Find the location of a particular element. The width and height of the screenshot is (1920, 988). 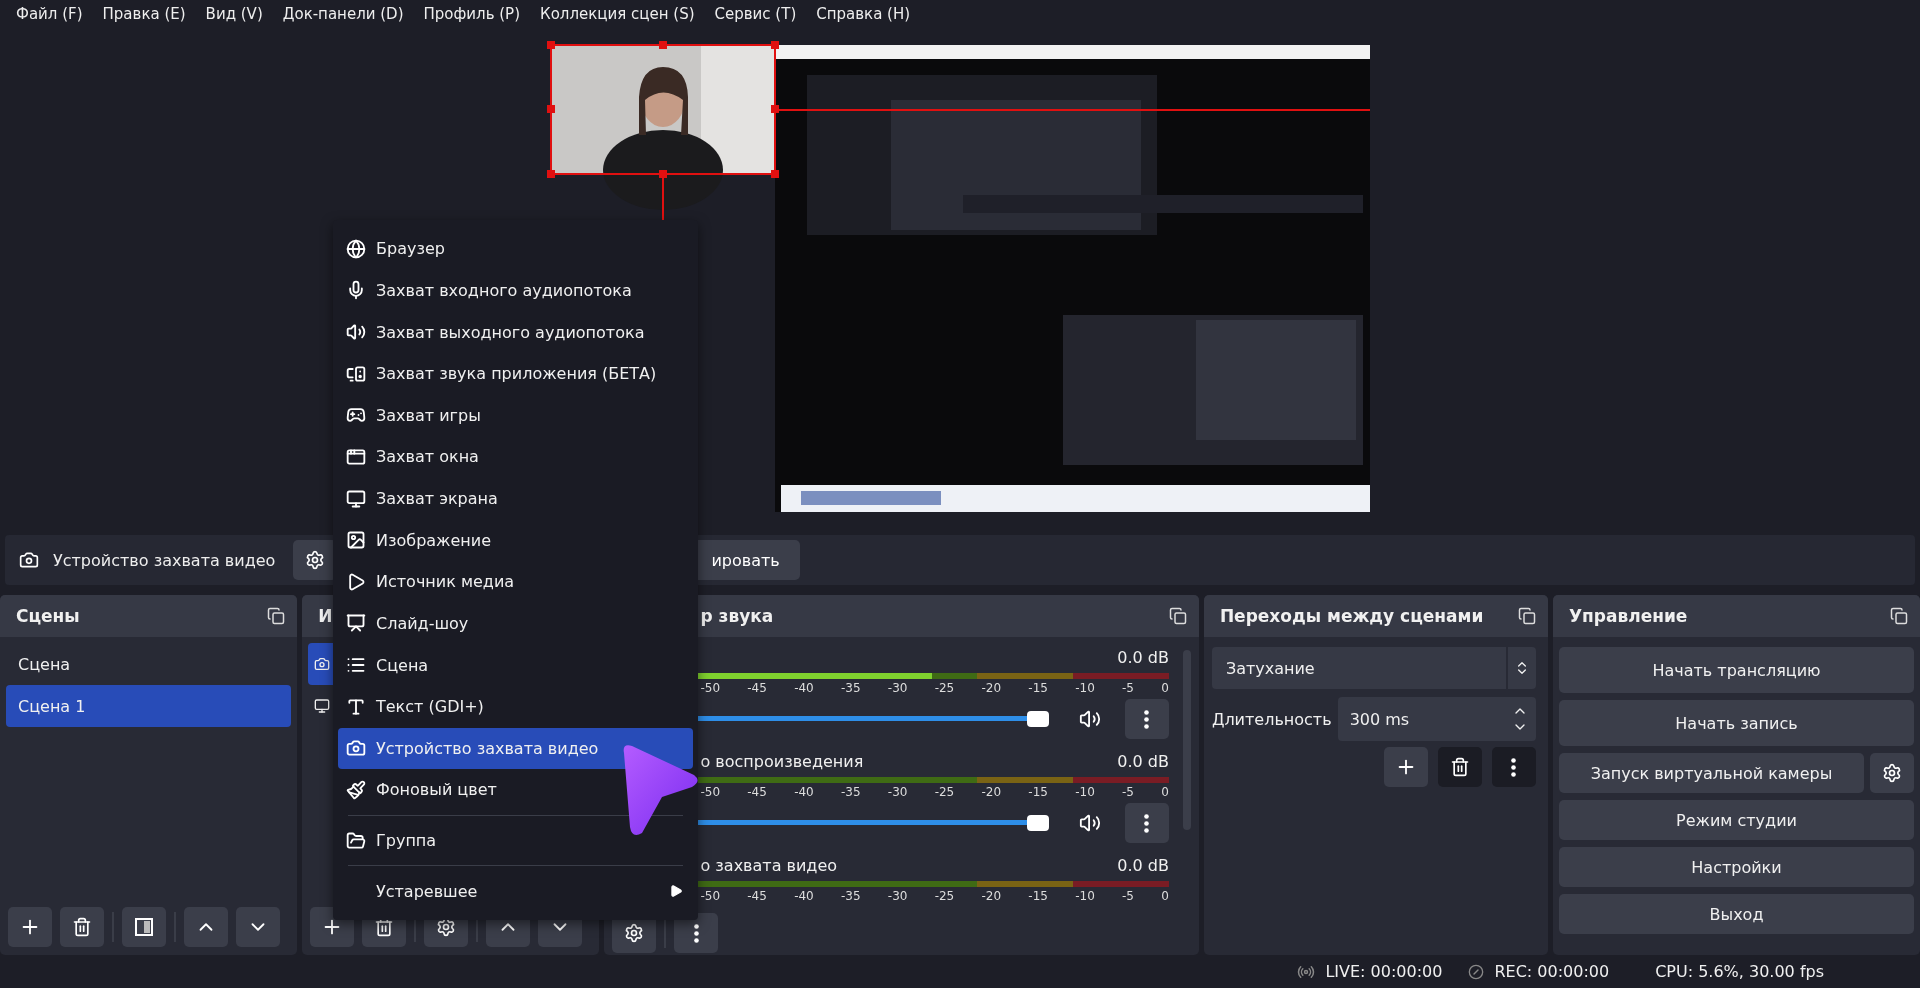

cpu-usage: CPU: 5.6%, 30.00 fps is located at coordinates (1739, 971).